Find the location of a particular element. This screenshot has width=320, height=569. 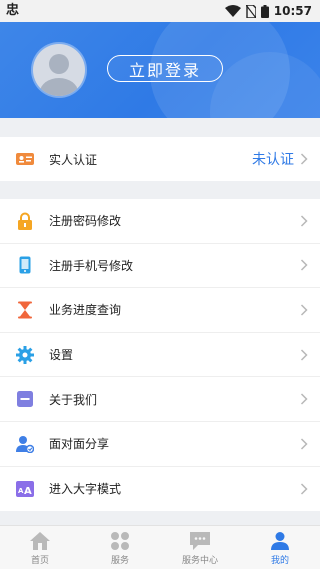

menu-item-large-font: A A 进入大字模式 is located at coordinates (160, 489).